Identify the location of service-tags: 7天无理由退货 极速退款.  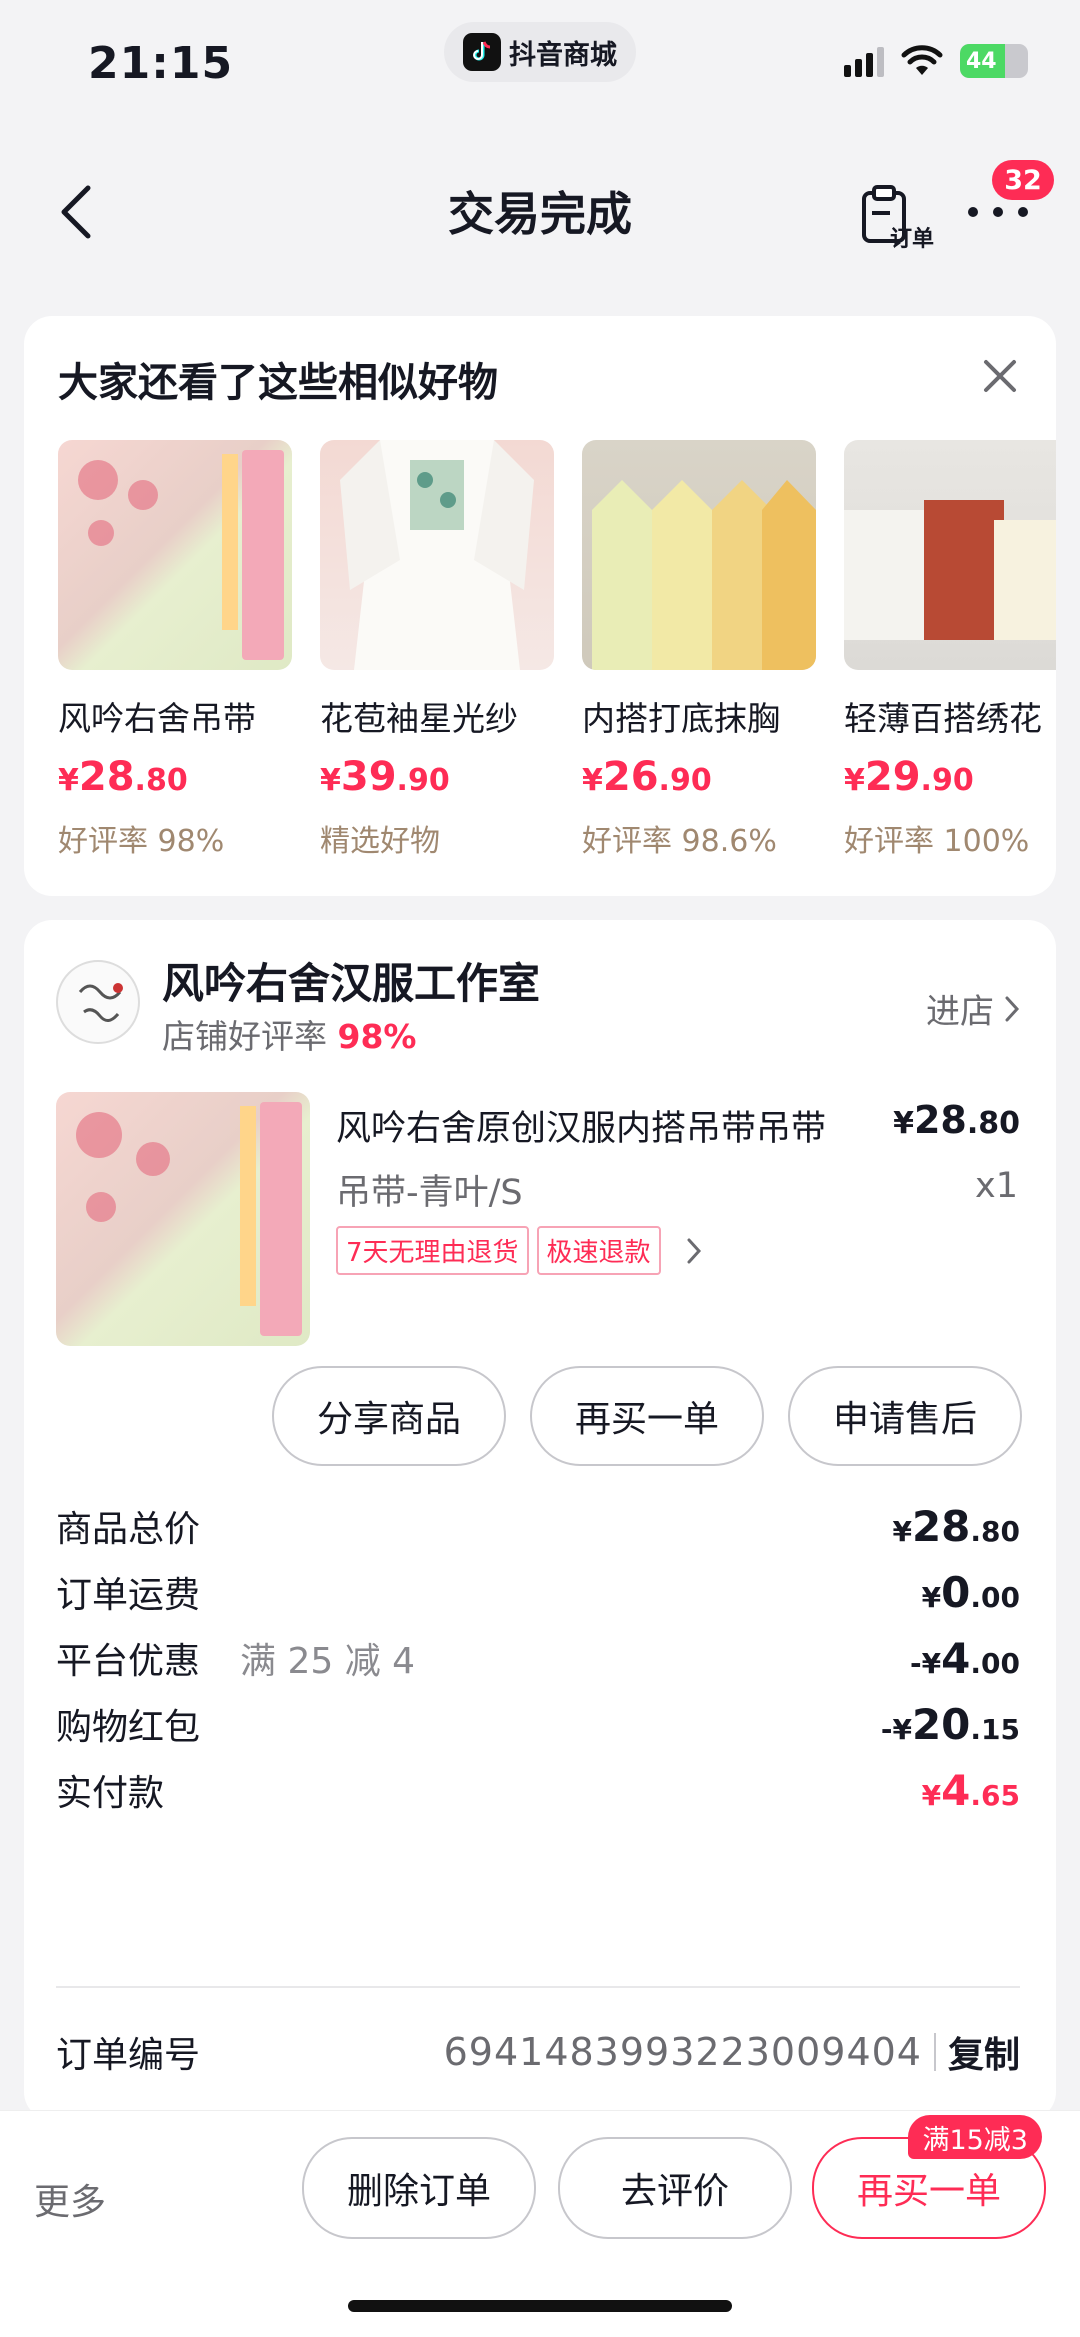
(522, 1250).